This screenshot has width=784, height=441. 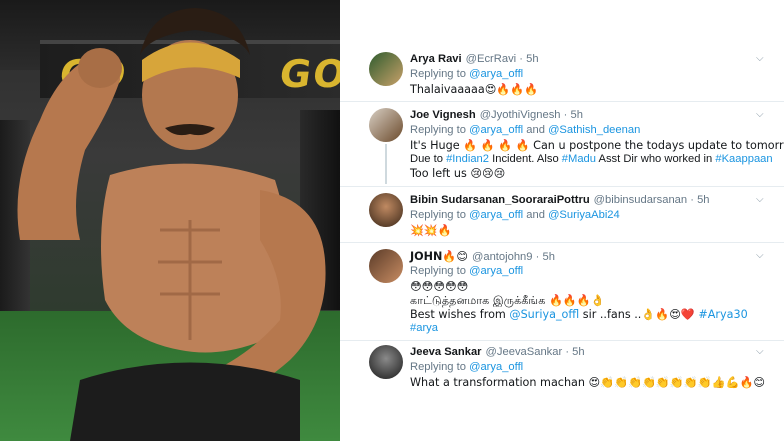 I want to click on user-handle: @bibinsudarsanan, so click(x=640, y=200).